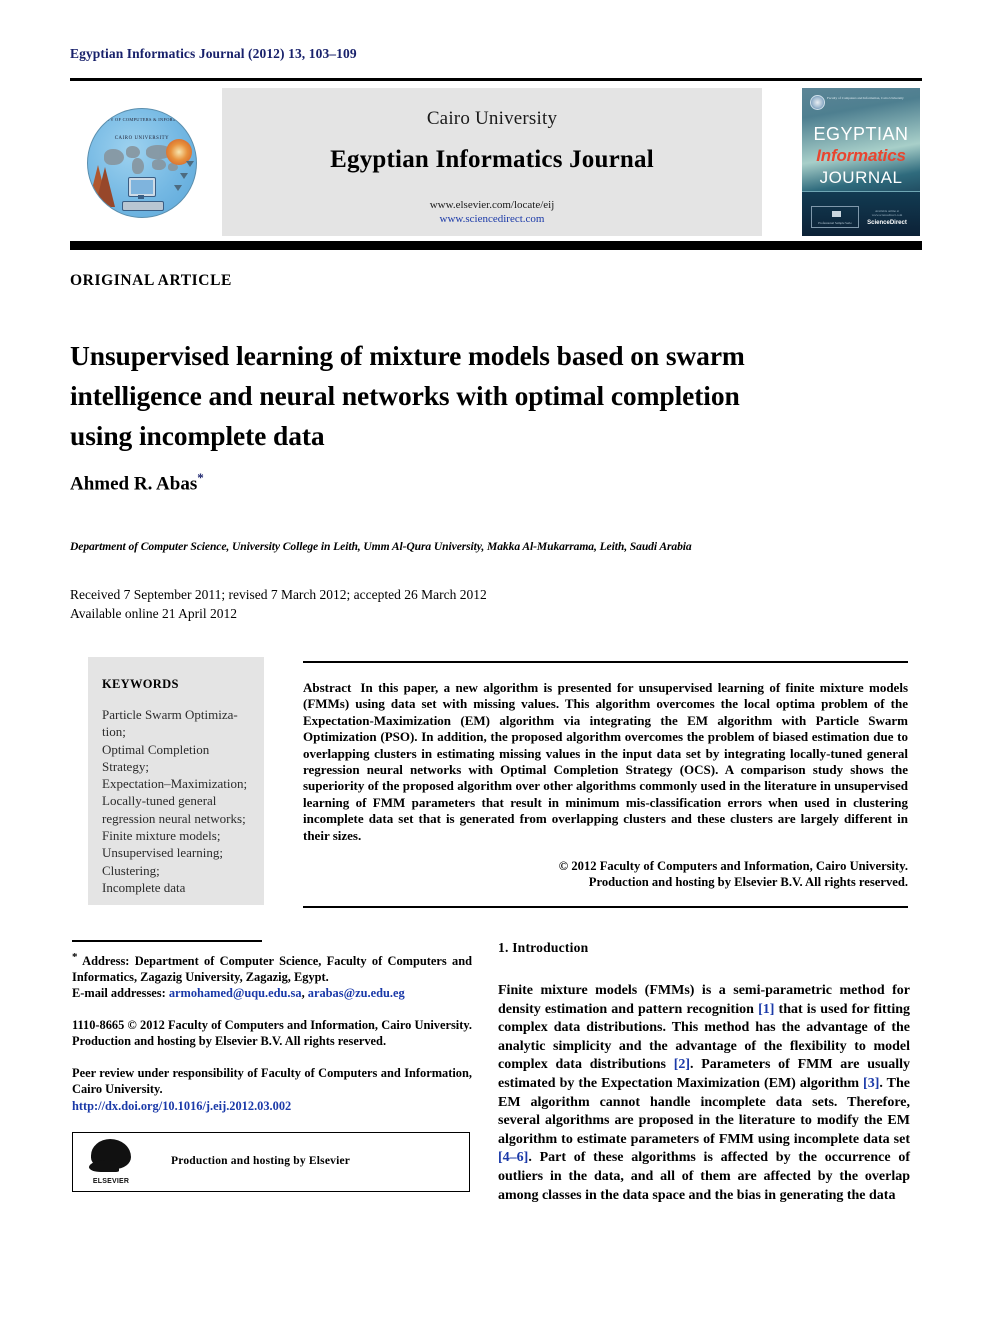  What do you see at coordinates (119, 992) in the screenshot?
I see `email-label: E-mail addresses:` at bounding box center [119, 992].